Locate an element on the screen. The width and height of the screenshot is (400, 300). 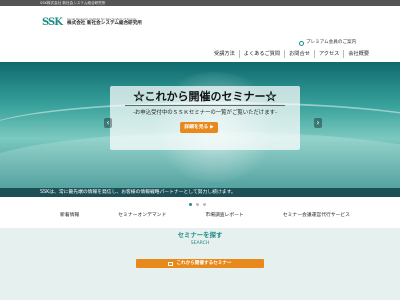
premium-link: プレミアム会員のご案内 is located at coordinates (327, 43).